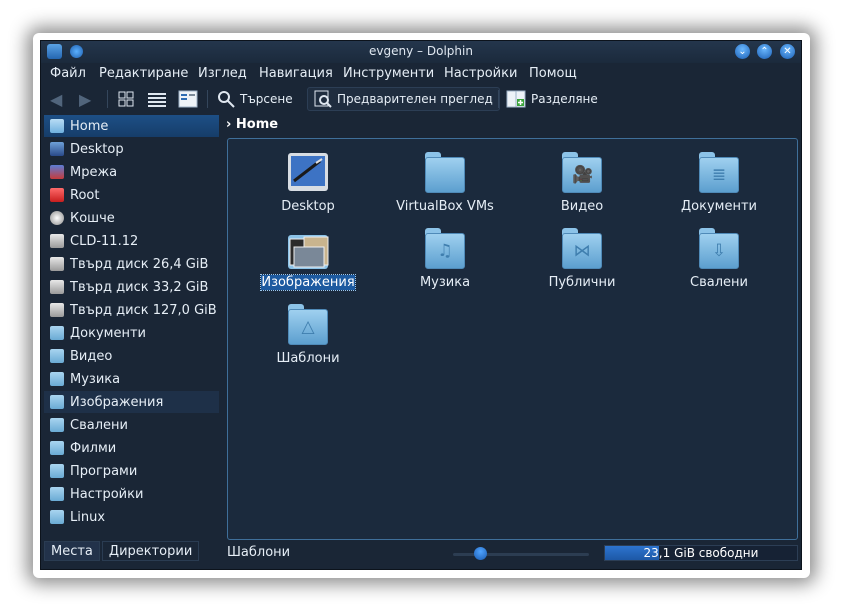 Image resolution: width=842 pixels, height=609 pixels. I want to click on file-item: △ Шаблони, so click(308, 334).